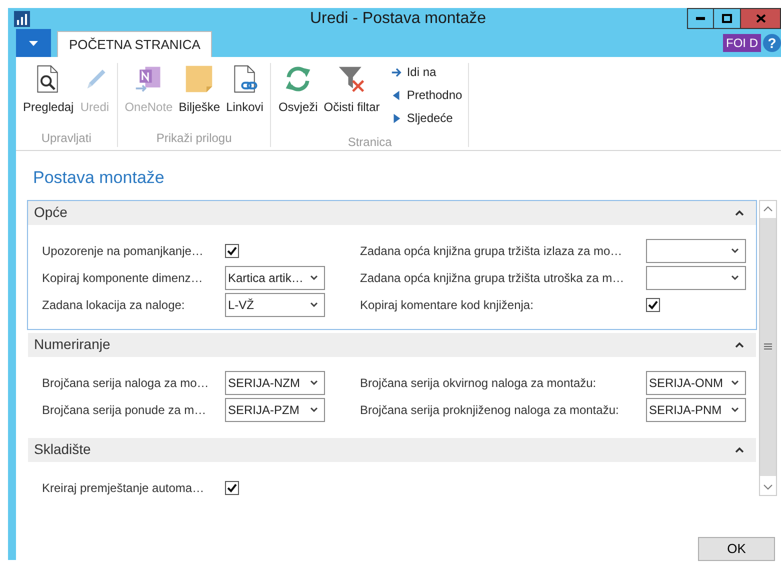 The height and width of the screenshot is (562, 781). I want to click on ribbon-button: Pregledaj, so click(48, 93).